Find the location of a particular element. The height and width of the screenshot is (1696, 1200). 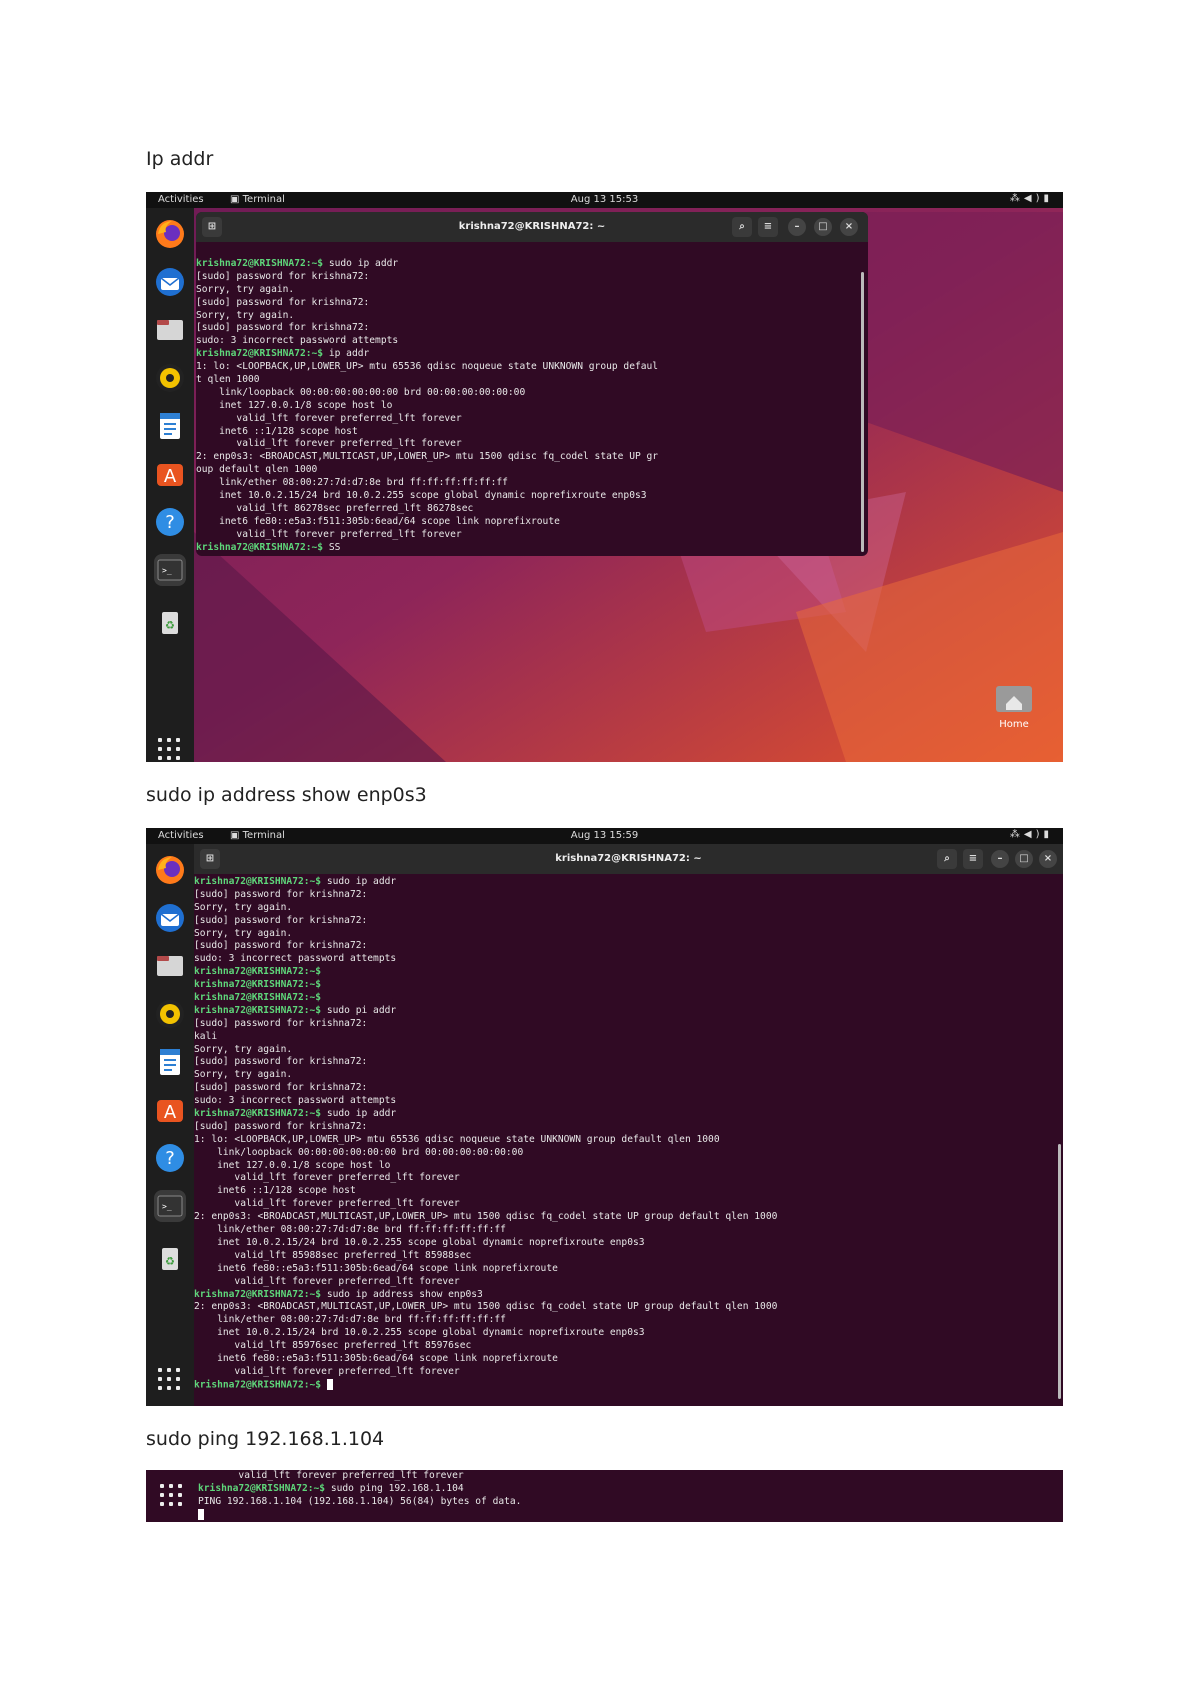

terminal-line-text: SS is located at coordinates (332, 547).